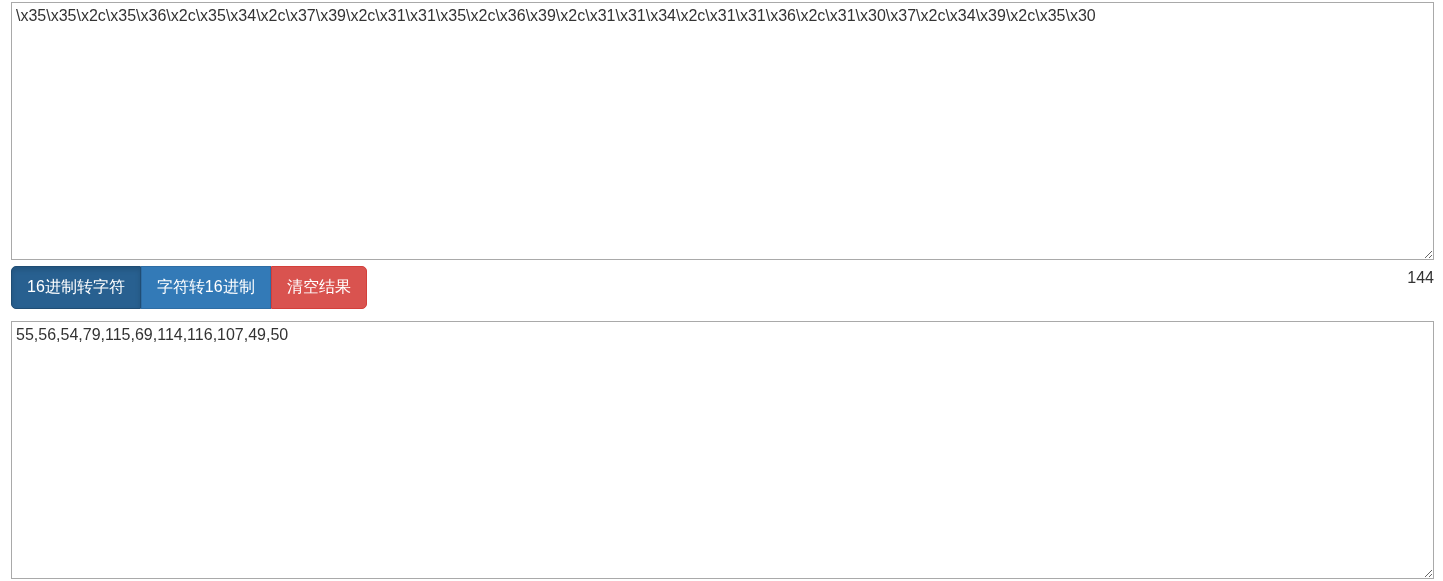 Image resolution: width=1443 pixels, height=581 pixels. What do you see at coordinates (76, 287) in the screenshot?
I see `convert-button: 16进制转字符` at bounding box center [76, 287].